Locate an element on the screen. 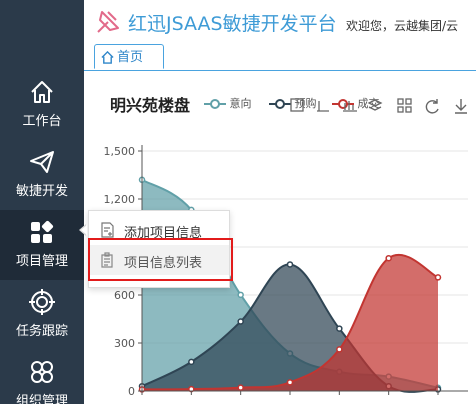  org-icon is located at coordinates (42, 372).